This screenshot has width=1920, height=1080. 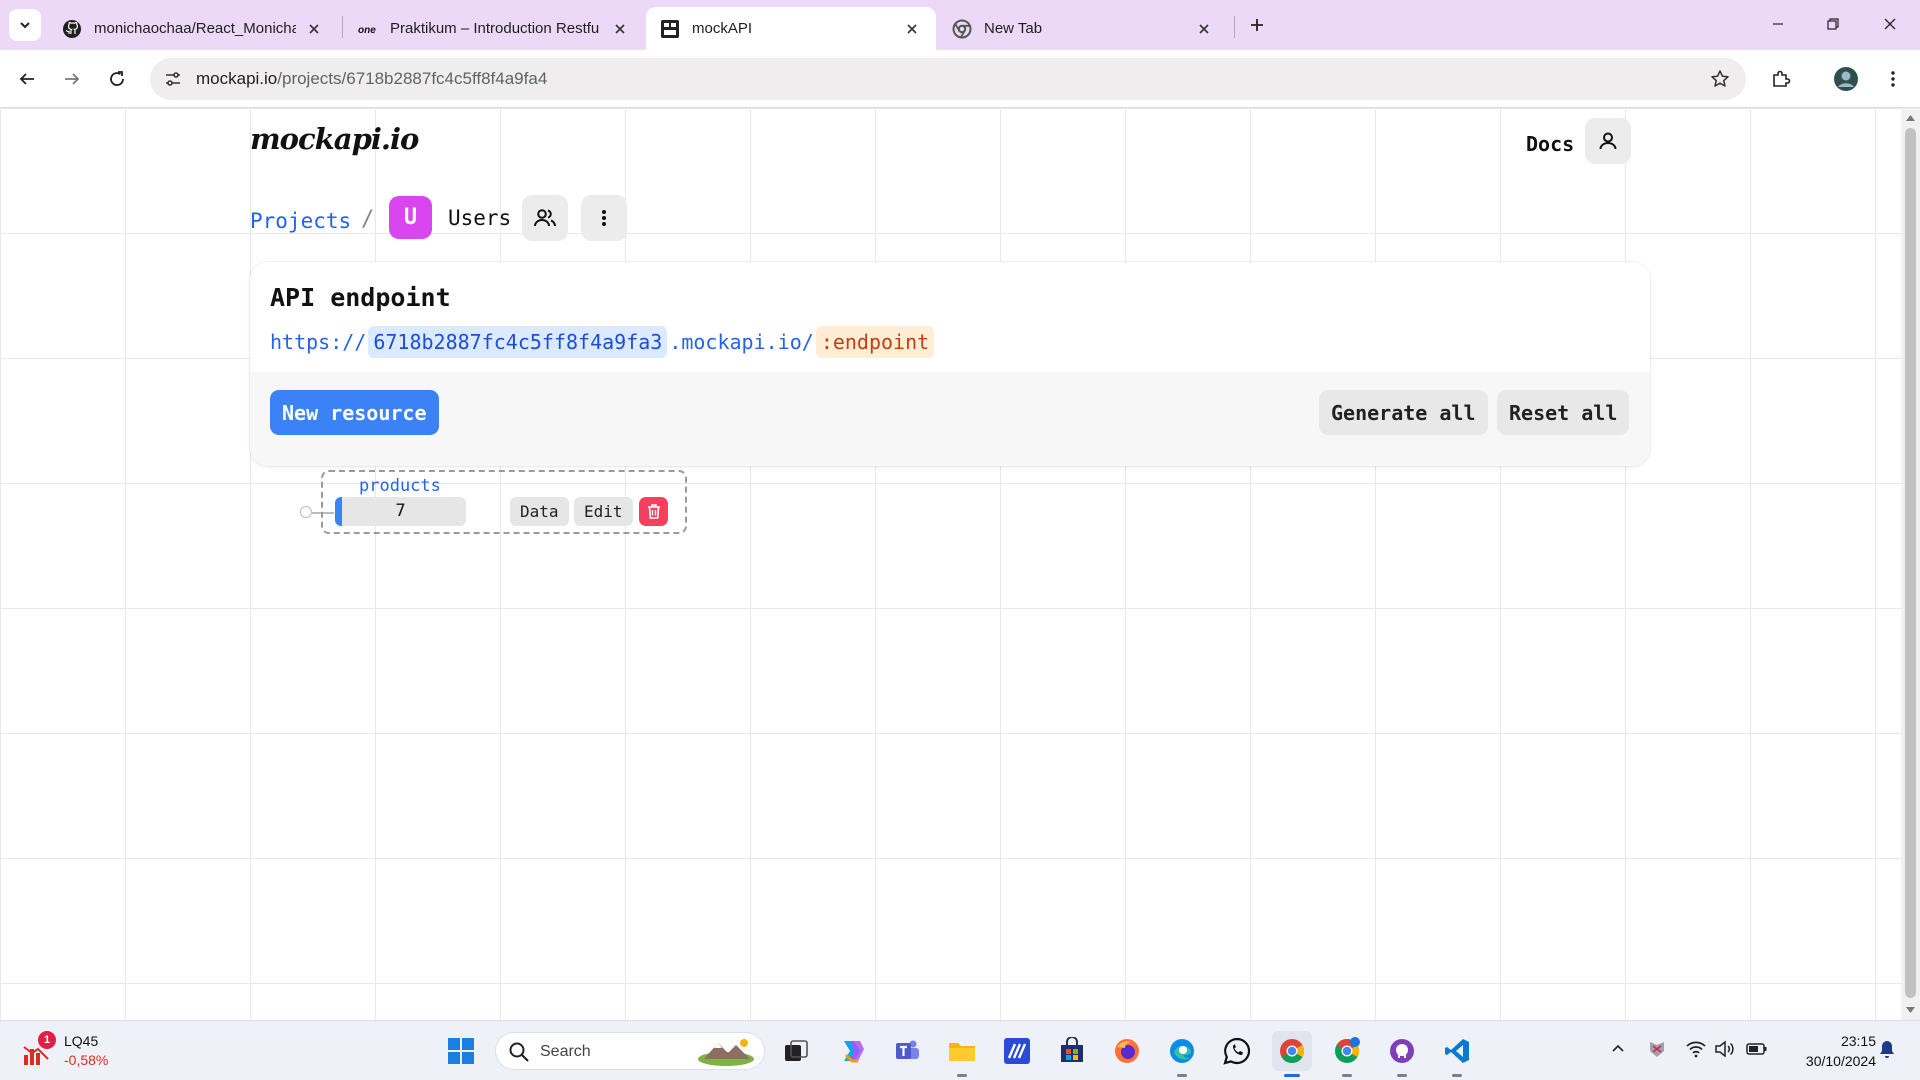 I want to click on generate-all-button: Generate all, so click(x=1403, y=412).